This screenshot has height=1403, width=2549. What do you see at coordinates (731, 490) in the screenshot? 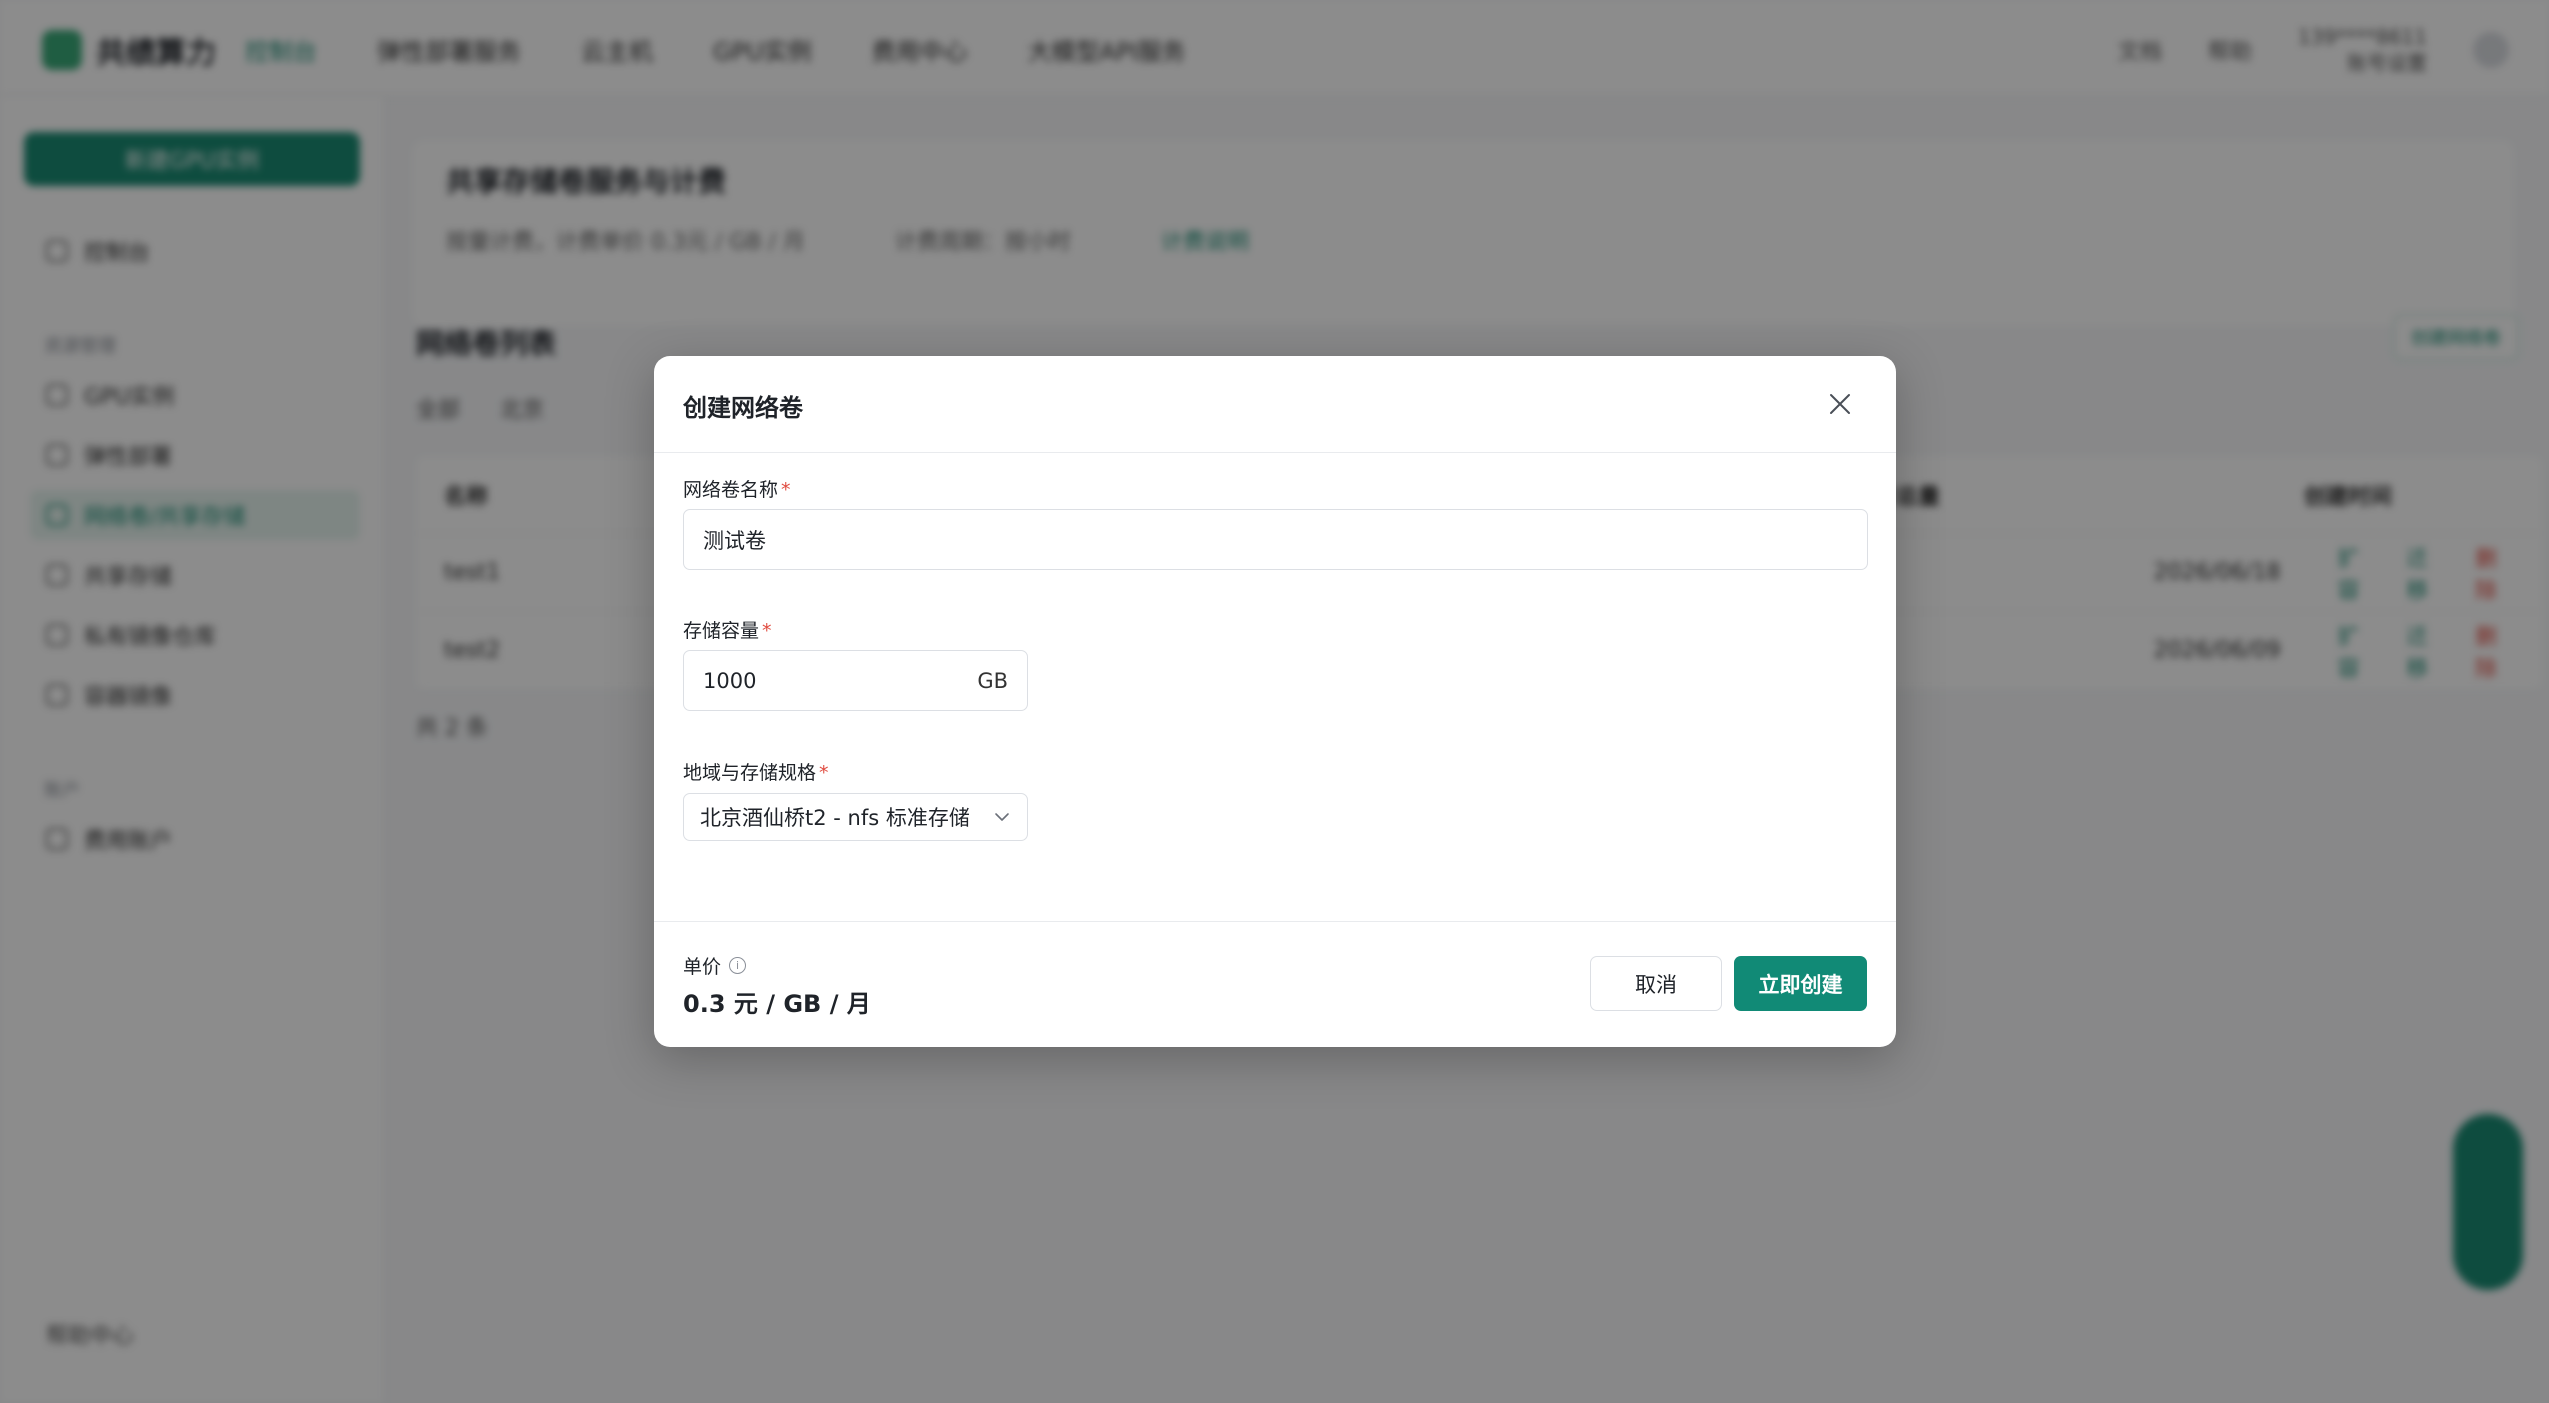
I see `volume-name-label-text: 网络卷名称` at bounding box center [731, 490].